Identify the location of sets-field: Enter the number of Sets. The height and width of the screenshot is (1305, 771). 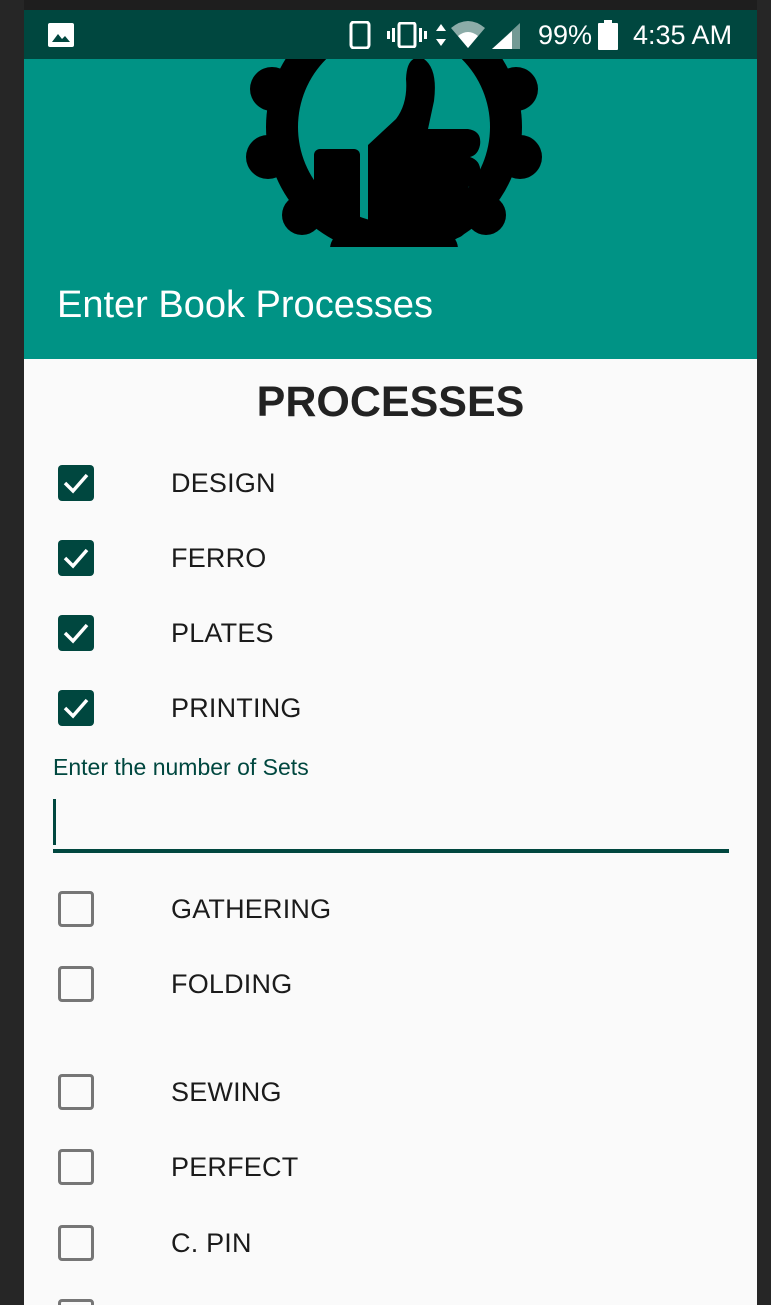
(394, 803).